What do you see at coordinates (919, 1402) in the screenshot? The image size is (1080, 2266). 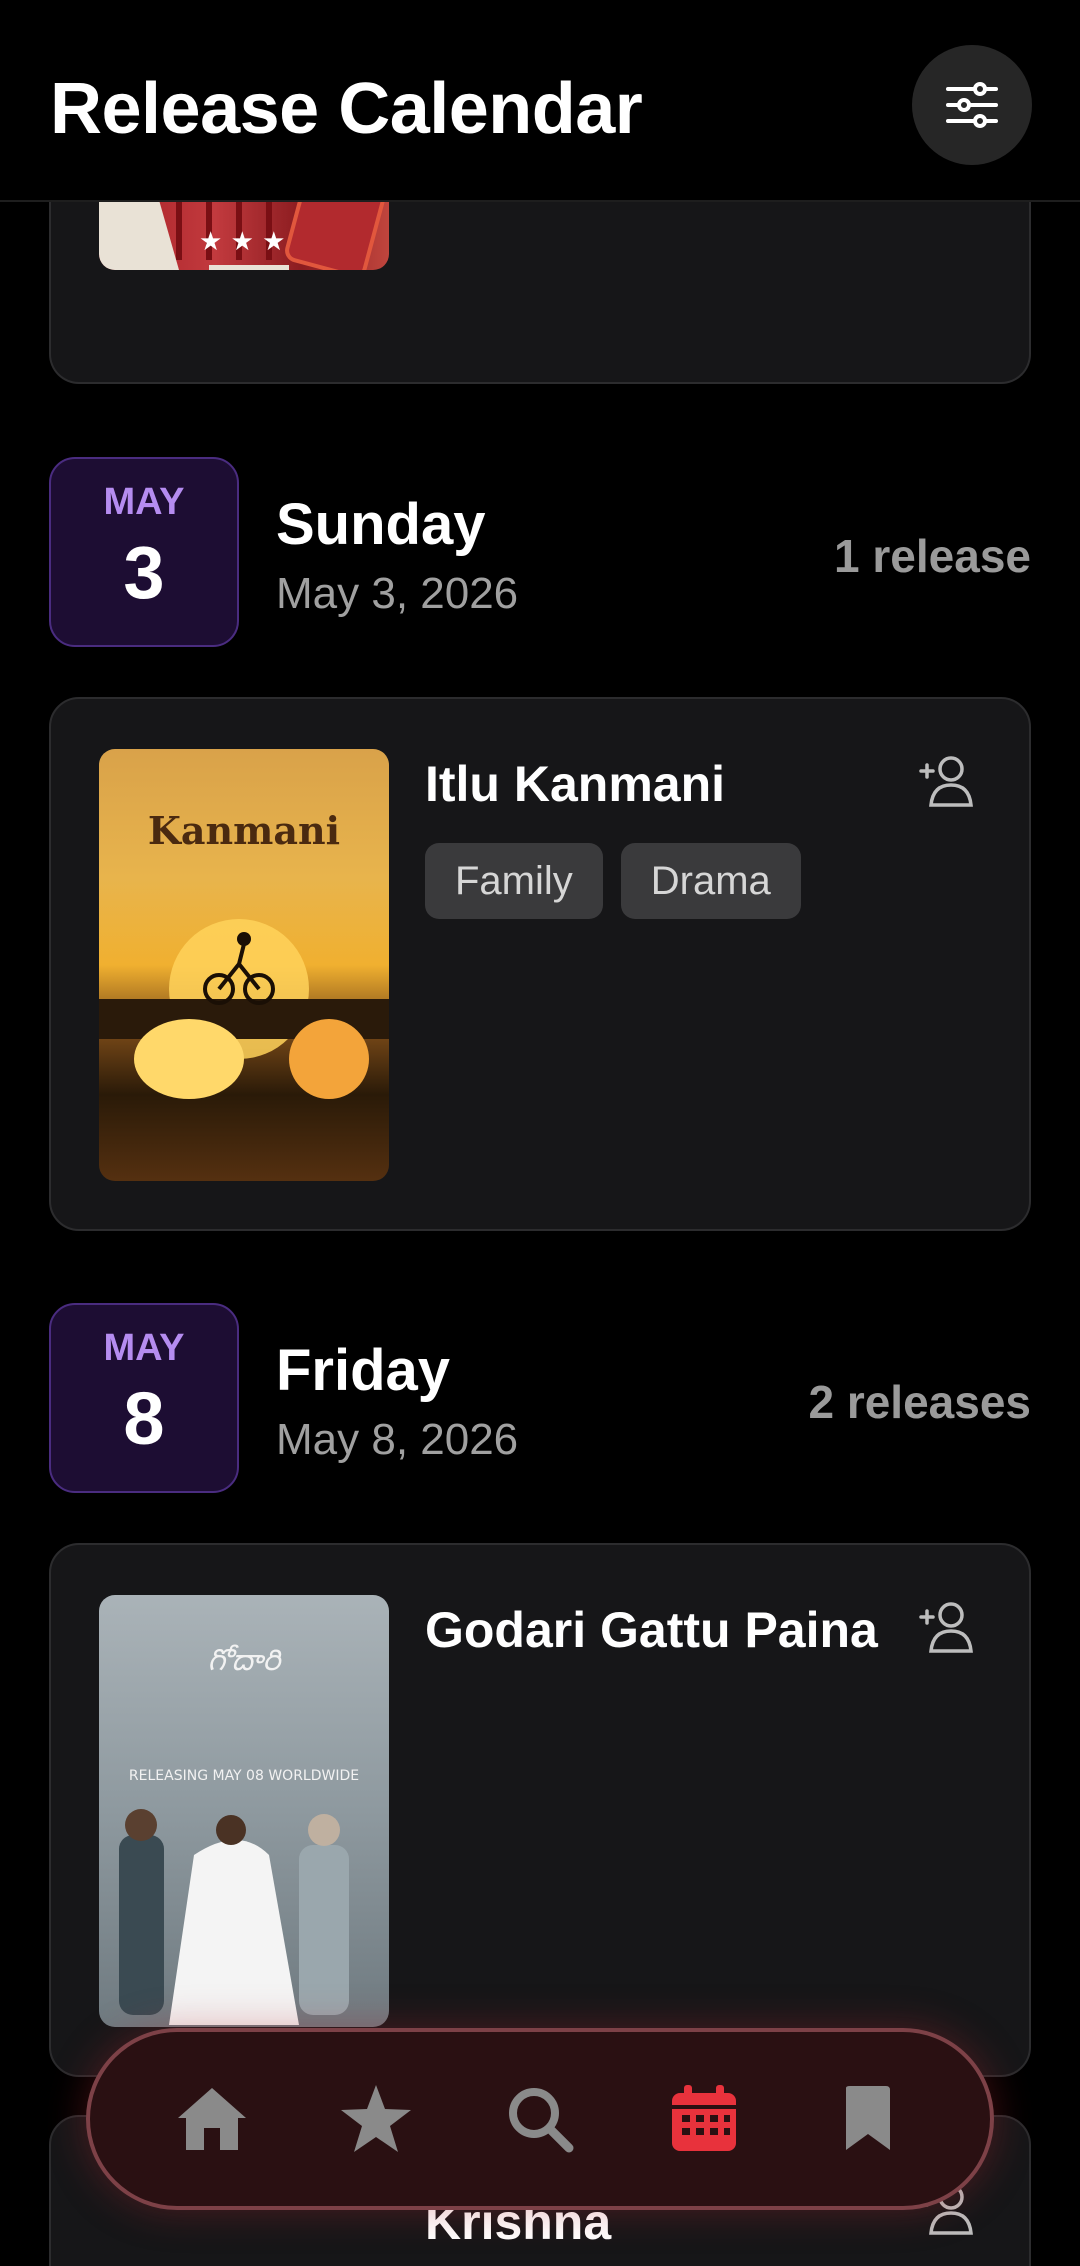 I see `release-count: 2 releases` at bounding box center [919, 1402].